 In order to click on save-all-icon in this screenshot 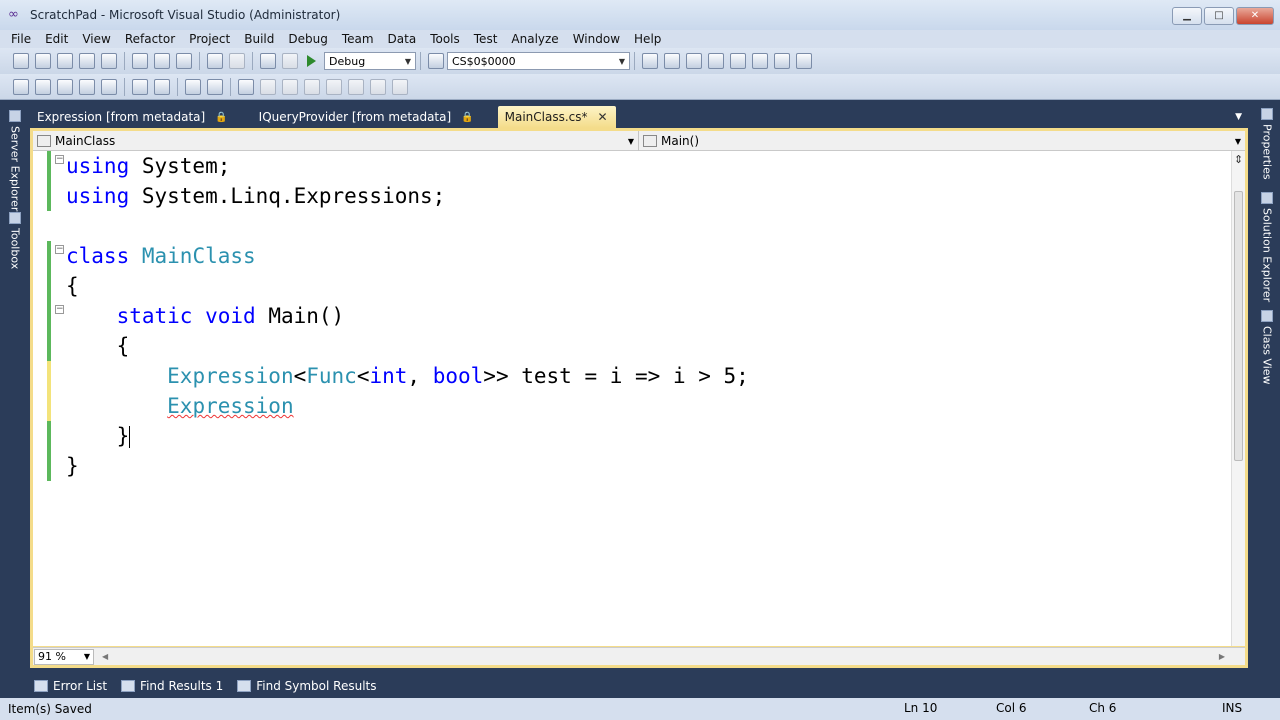, I will do `click(109, 61)`.